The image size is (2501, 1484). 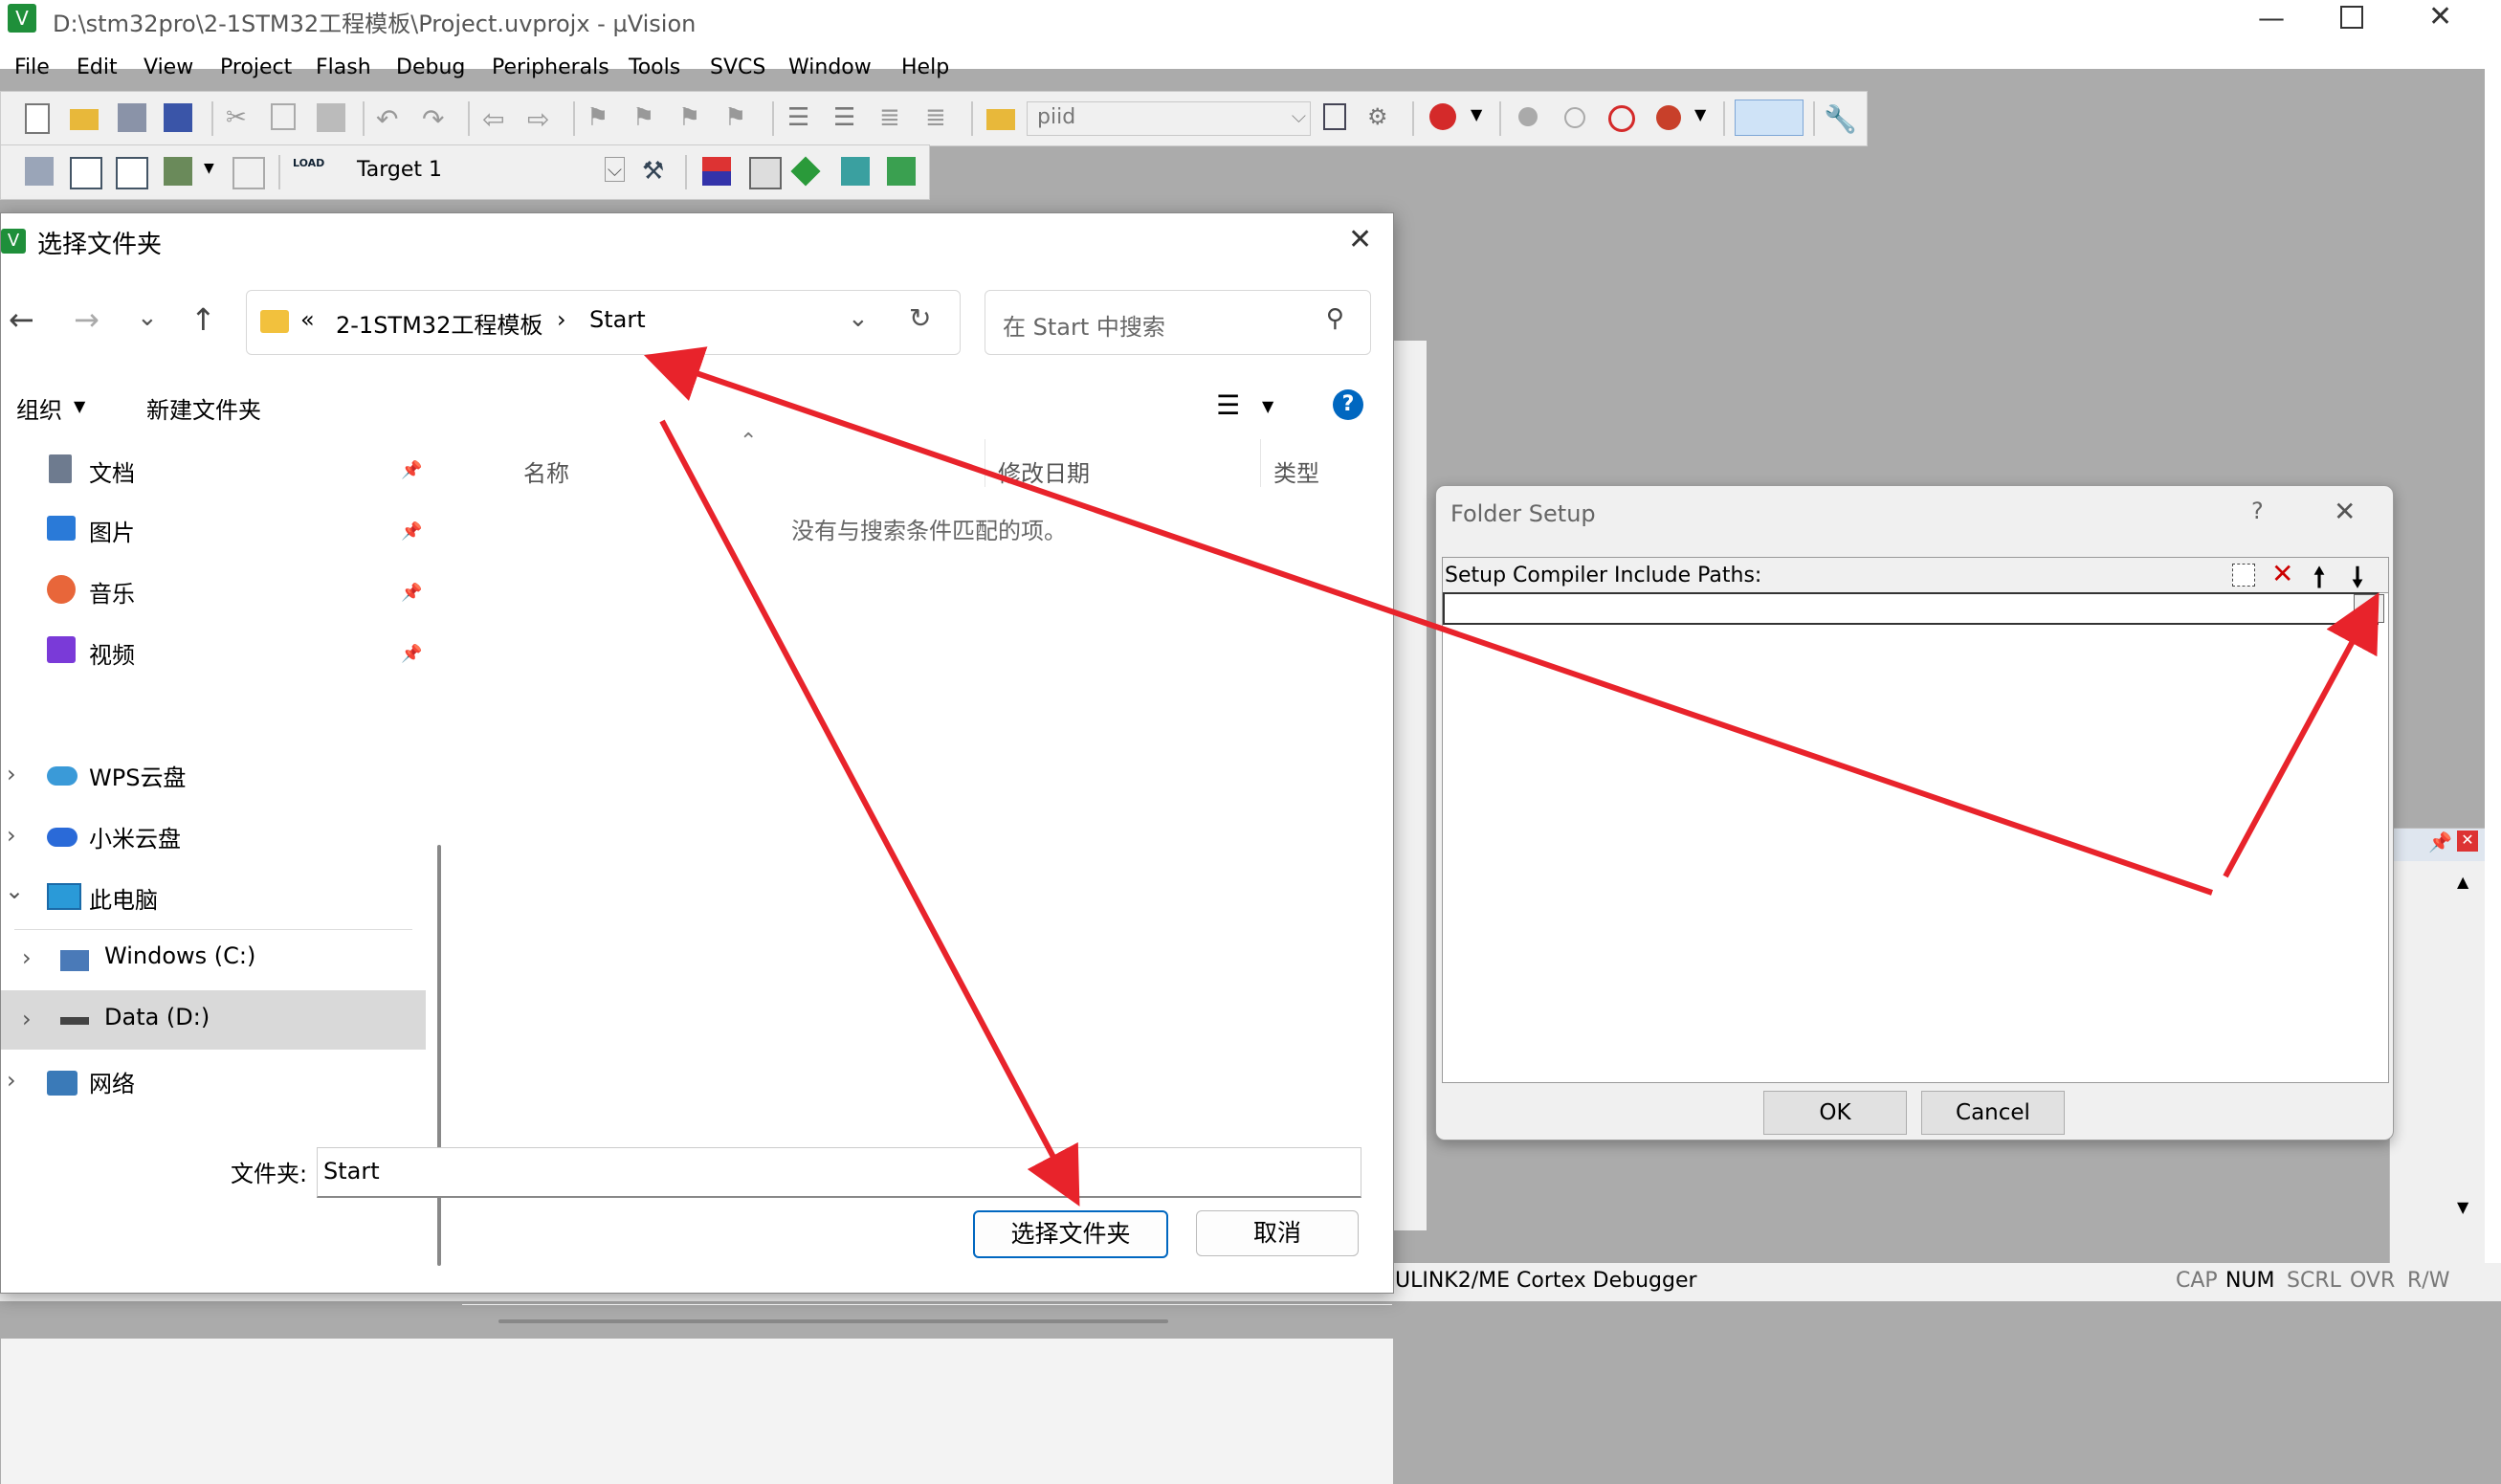 I want to click on horizontal-scrollbar, so click(x=833, y=1321).